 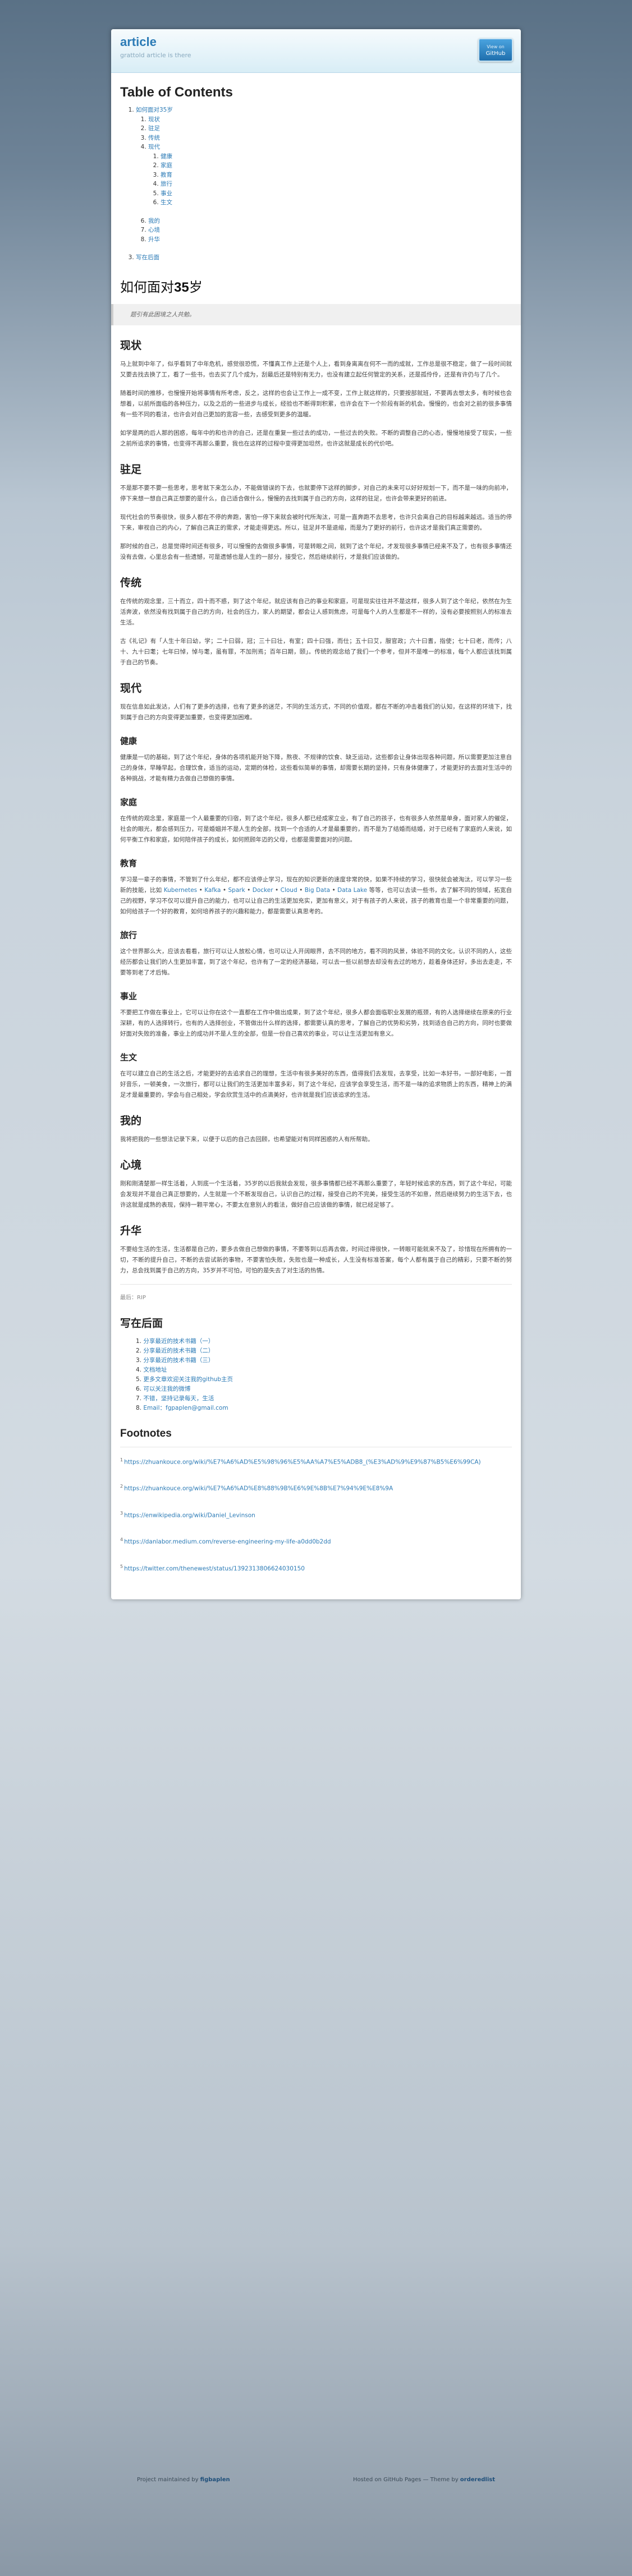 What do you see at coordinates (121, 1459) in the screenshot?
I see `footnote-number: 1` at bounding box center [121, 1459].